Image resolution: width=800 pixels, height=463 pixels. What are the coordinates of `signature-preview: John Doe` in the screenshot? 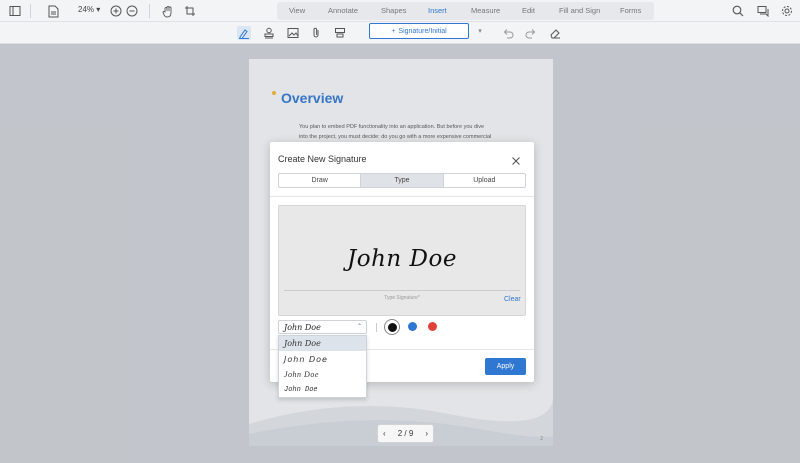 It's located at (402, 259).